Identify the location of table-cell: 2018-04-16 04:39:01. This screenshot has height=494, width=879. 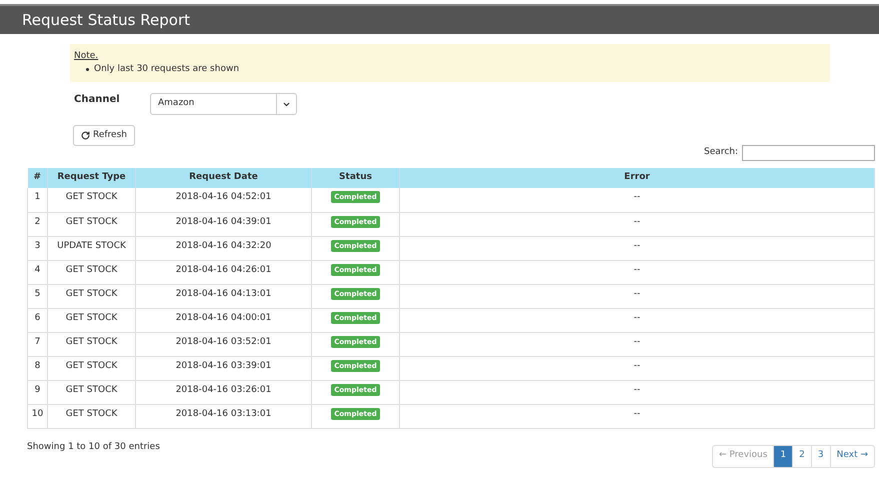
(224, 224).